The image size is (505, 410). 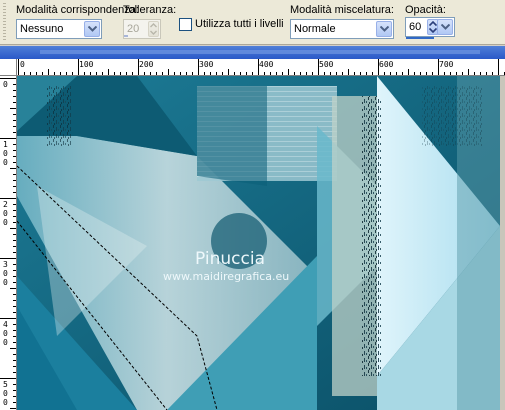 What do you see at coordinates (126, 36) in the screenshot?
I see `tolerance-slider-fill` at bounding box center [126, 36].